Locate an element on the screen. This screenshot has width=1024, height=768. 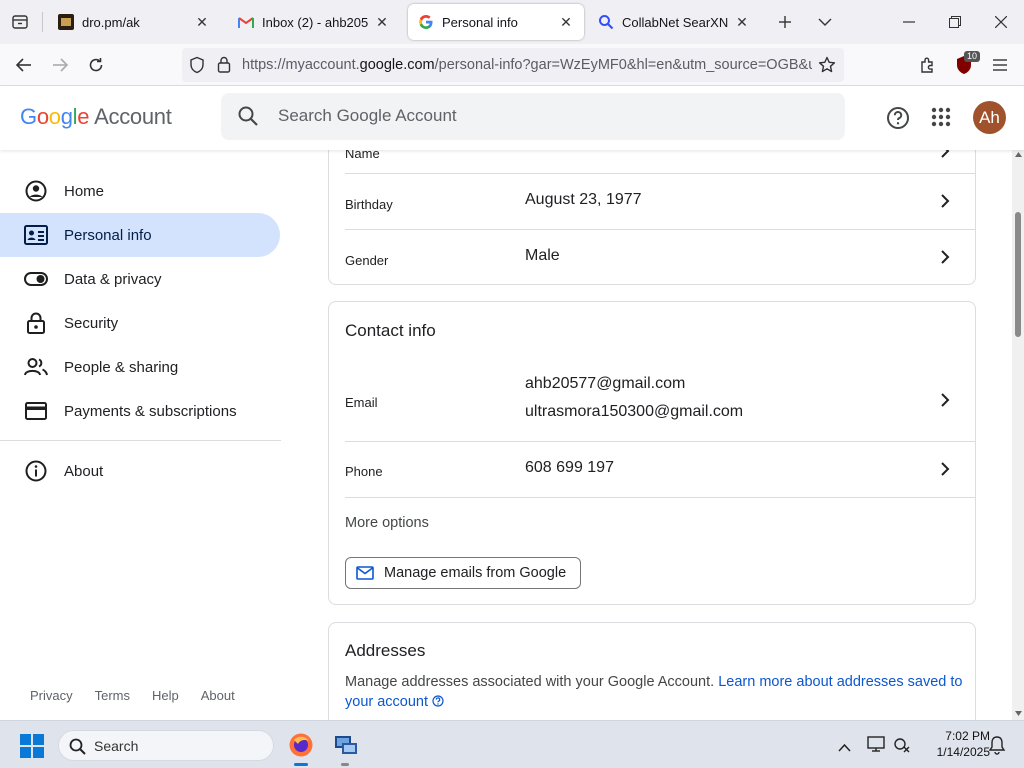
credit-card-icon is located at coordinates (36, 411).